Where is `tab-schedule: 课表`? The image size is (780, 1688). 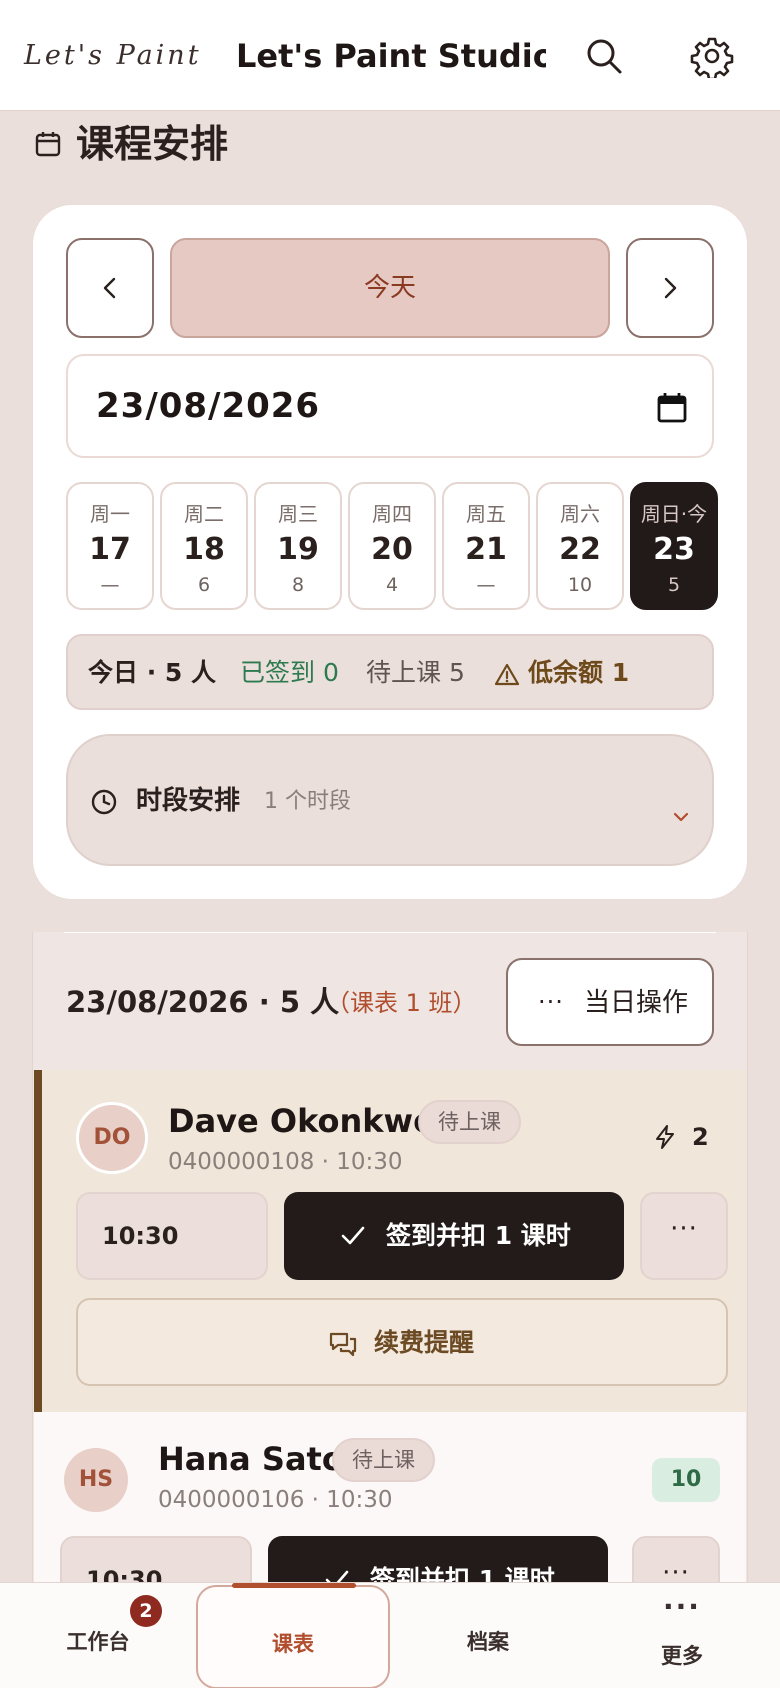 tab-schedule: 课表 is located at coordinates (293, 1635).